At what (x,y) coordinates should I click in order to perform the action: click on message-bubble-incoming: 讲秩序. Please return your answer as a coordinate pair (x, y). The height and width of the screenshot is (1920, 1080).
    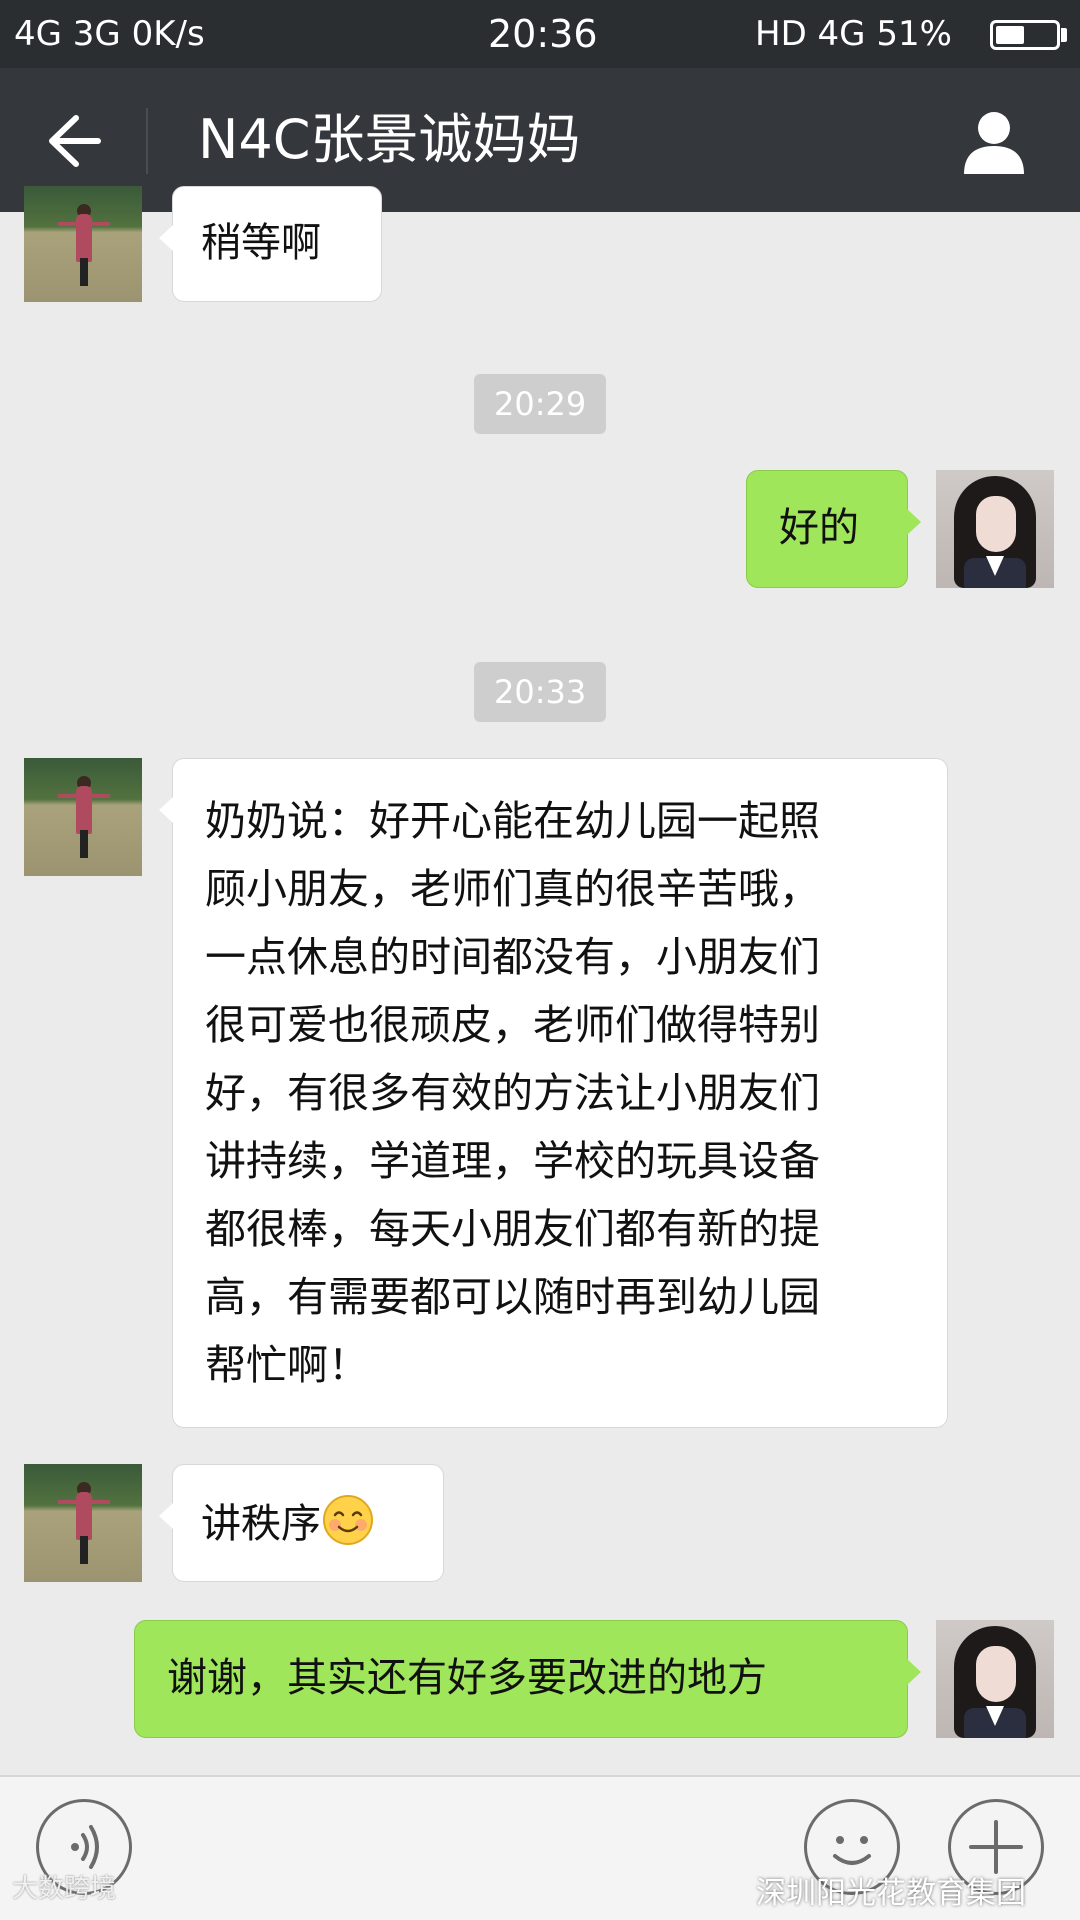
    Looking at the image, I should click on (301, 1523).